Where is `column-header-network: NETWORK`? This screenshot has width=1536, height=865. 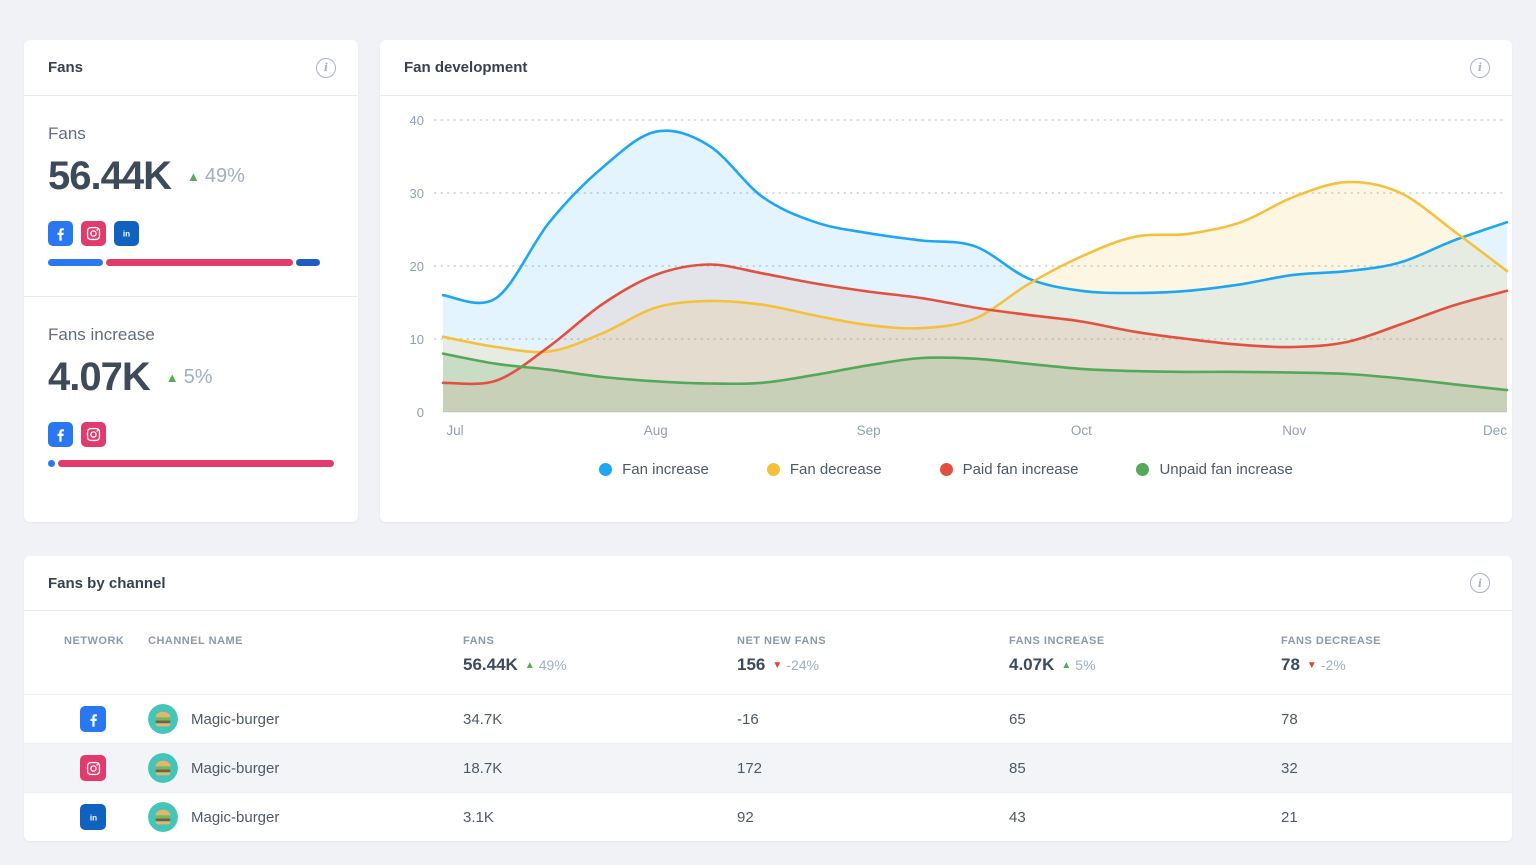 column-header-network: NETWORK is located at coordinates (98, 641).